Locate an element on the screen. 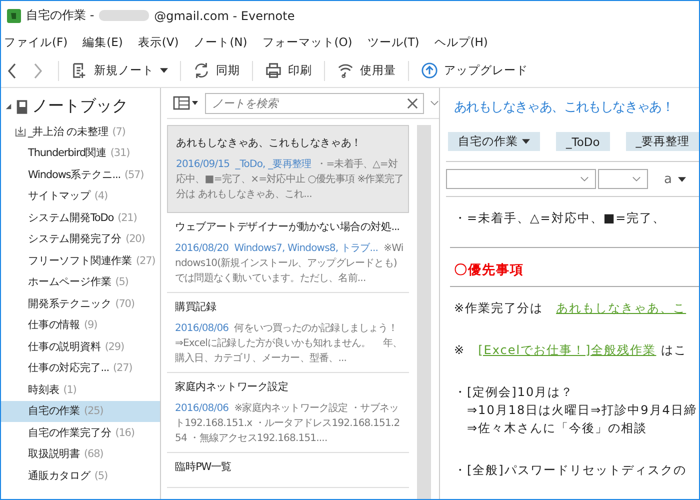 This screenshot has height=500, width=700. notebook-item: ホームページ作業 (5) is located at coordinates (80, 282).